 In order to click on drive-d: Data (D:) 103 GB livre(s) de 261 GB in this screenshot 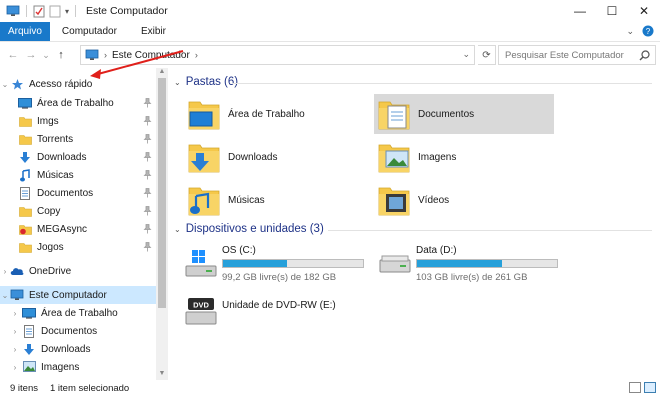, I will do `click(473, 264)`.